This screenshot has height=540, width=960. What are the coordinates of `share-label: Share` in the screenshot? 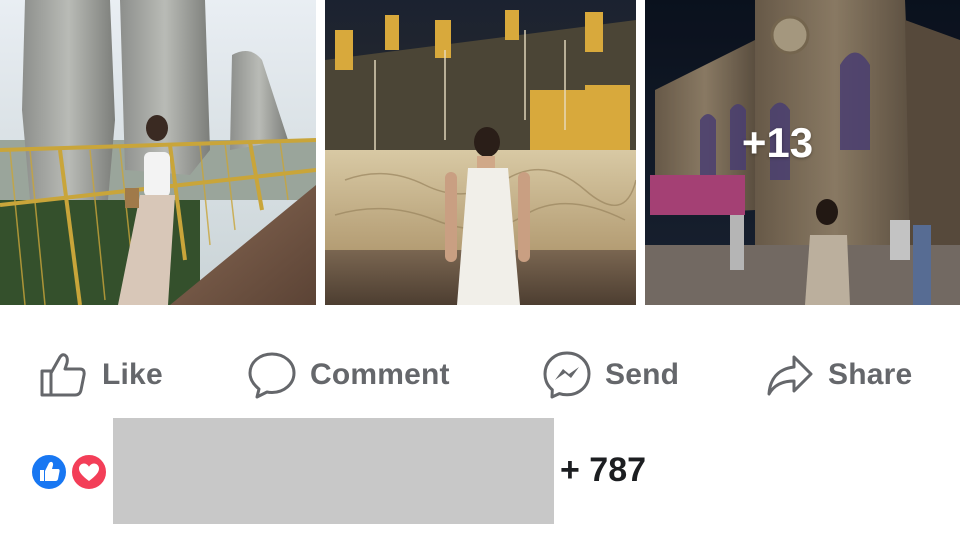 It's located at (870, 374).